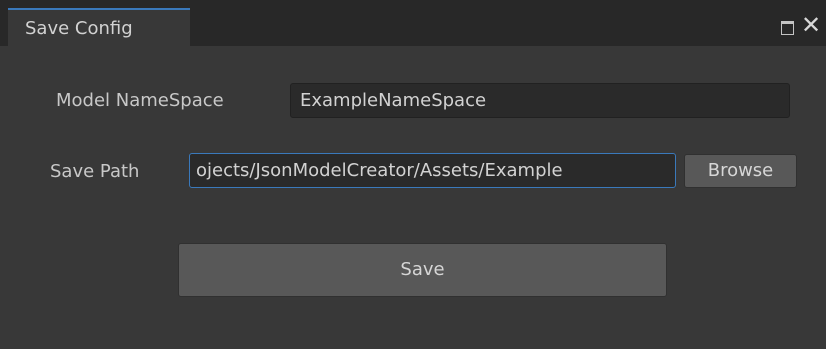 The height and width of the screenshot is (349, 826). What do you see at coordinates (413, 23) in the screenshot?
I see `title-bar: Save Config ✕` at bounding box center [413, 23].